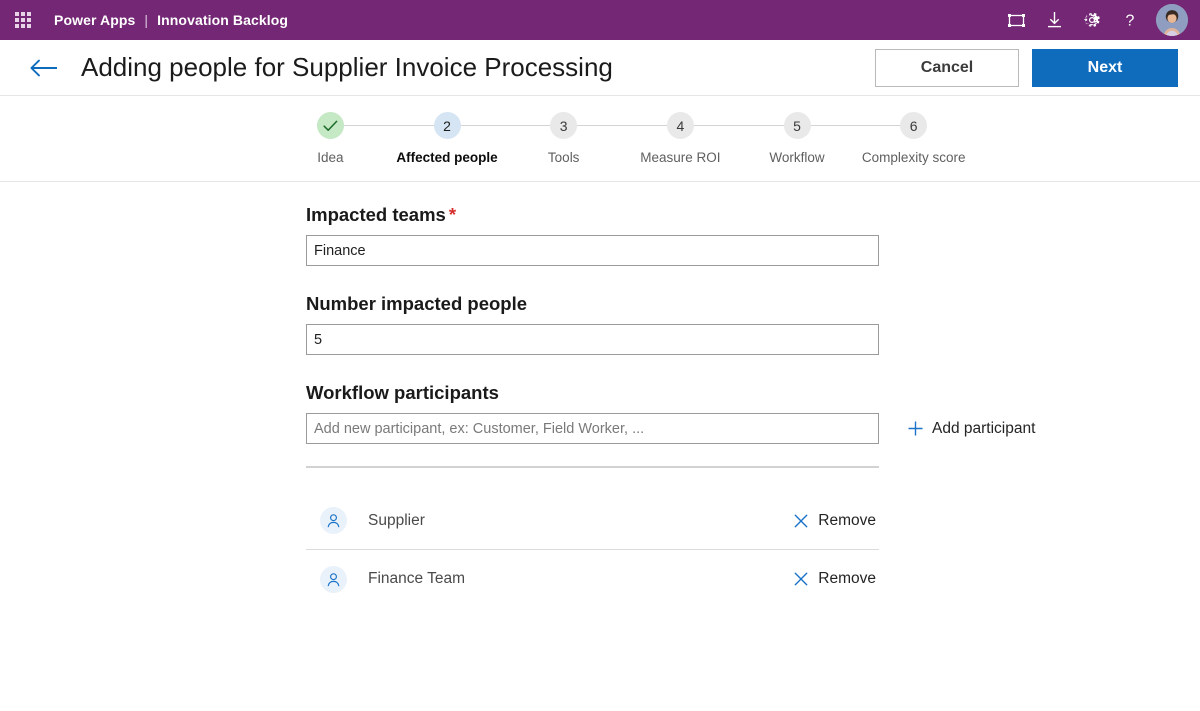  Describe the element at coordinates (592, 521) in the screenshot. I see `list-item: Supplier Remove` at that location.